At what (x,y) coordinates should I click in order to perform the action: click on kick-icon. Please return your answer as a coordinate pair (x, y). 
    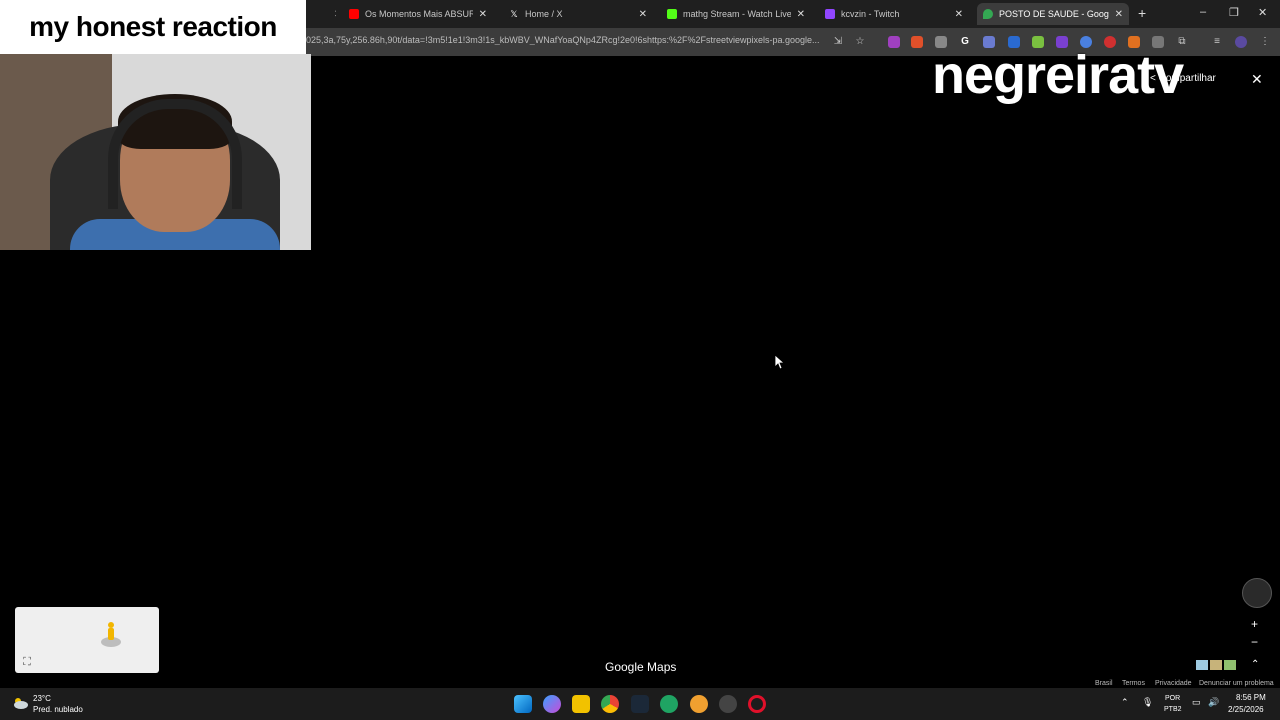
    Looking at the image, I should click on (672, 14).